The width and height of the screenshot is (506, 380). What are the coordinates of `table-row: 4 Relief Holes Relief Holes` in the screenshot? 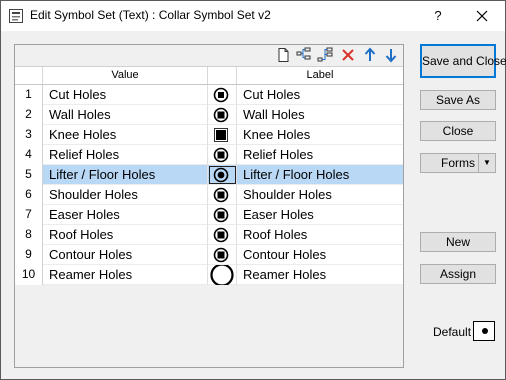 It's located at (209, 155).